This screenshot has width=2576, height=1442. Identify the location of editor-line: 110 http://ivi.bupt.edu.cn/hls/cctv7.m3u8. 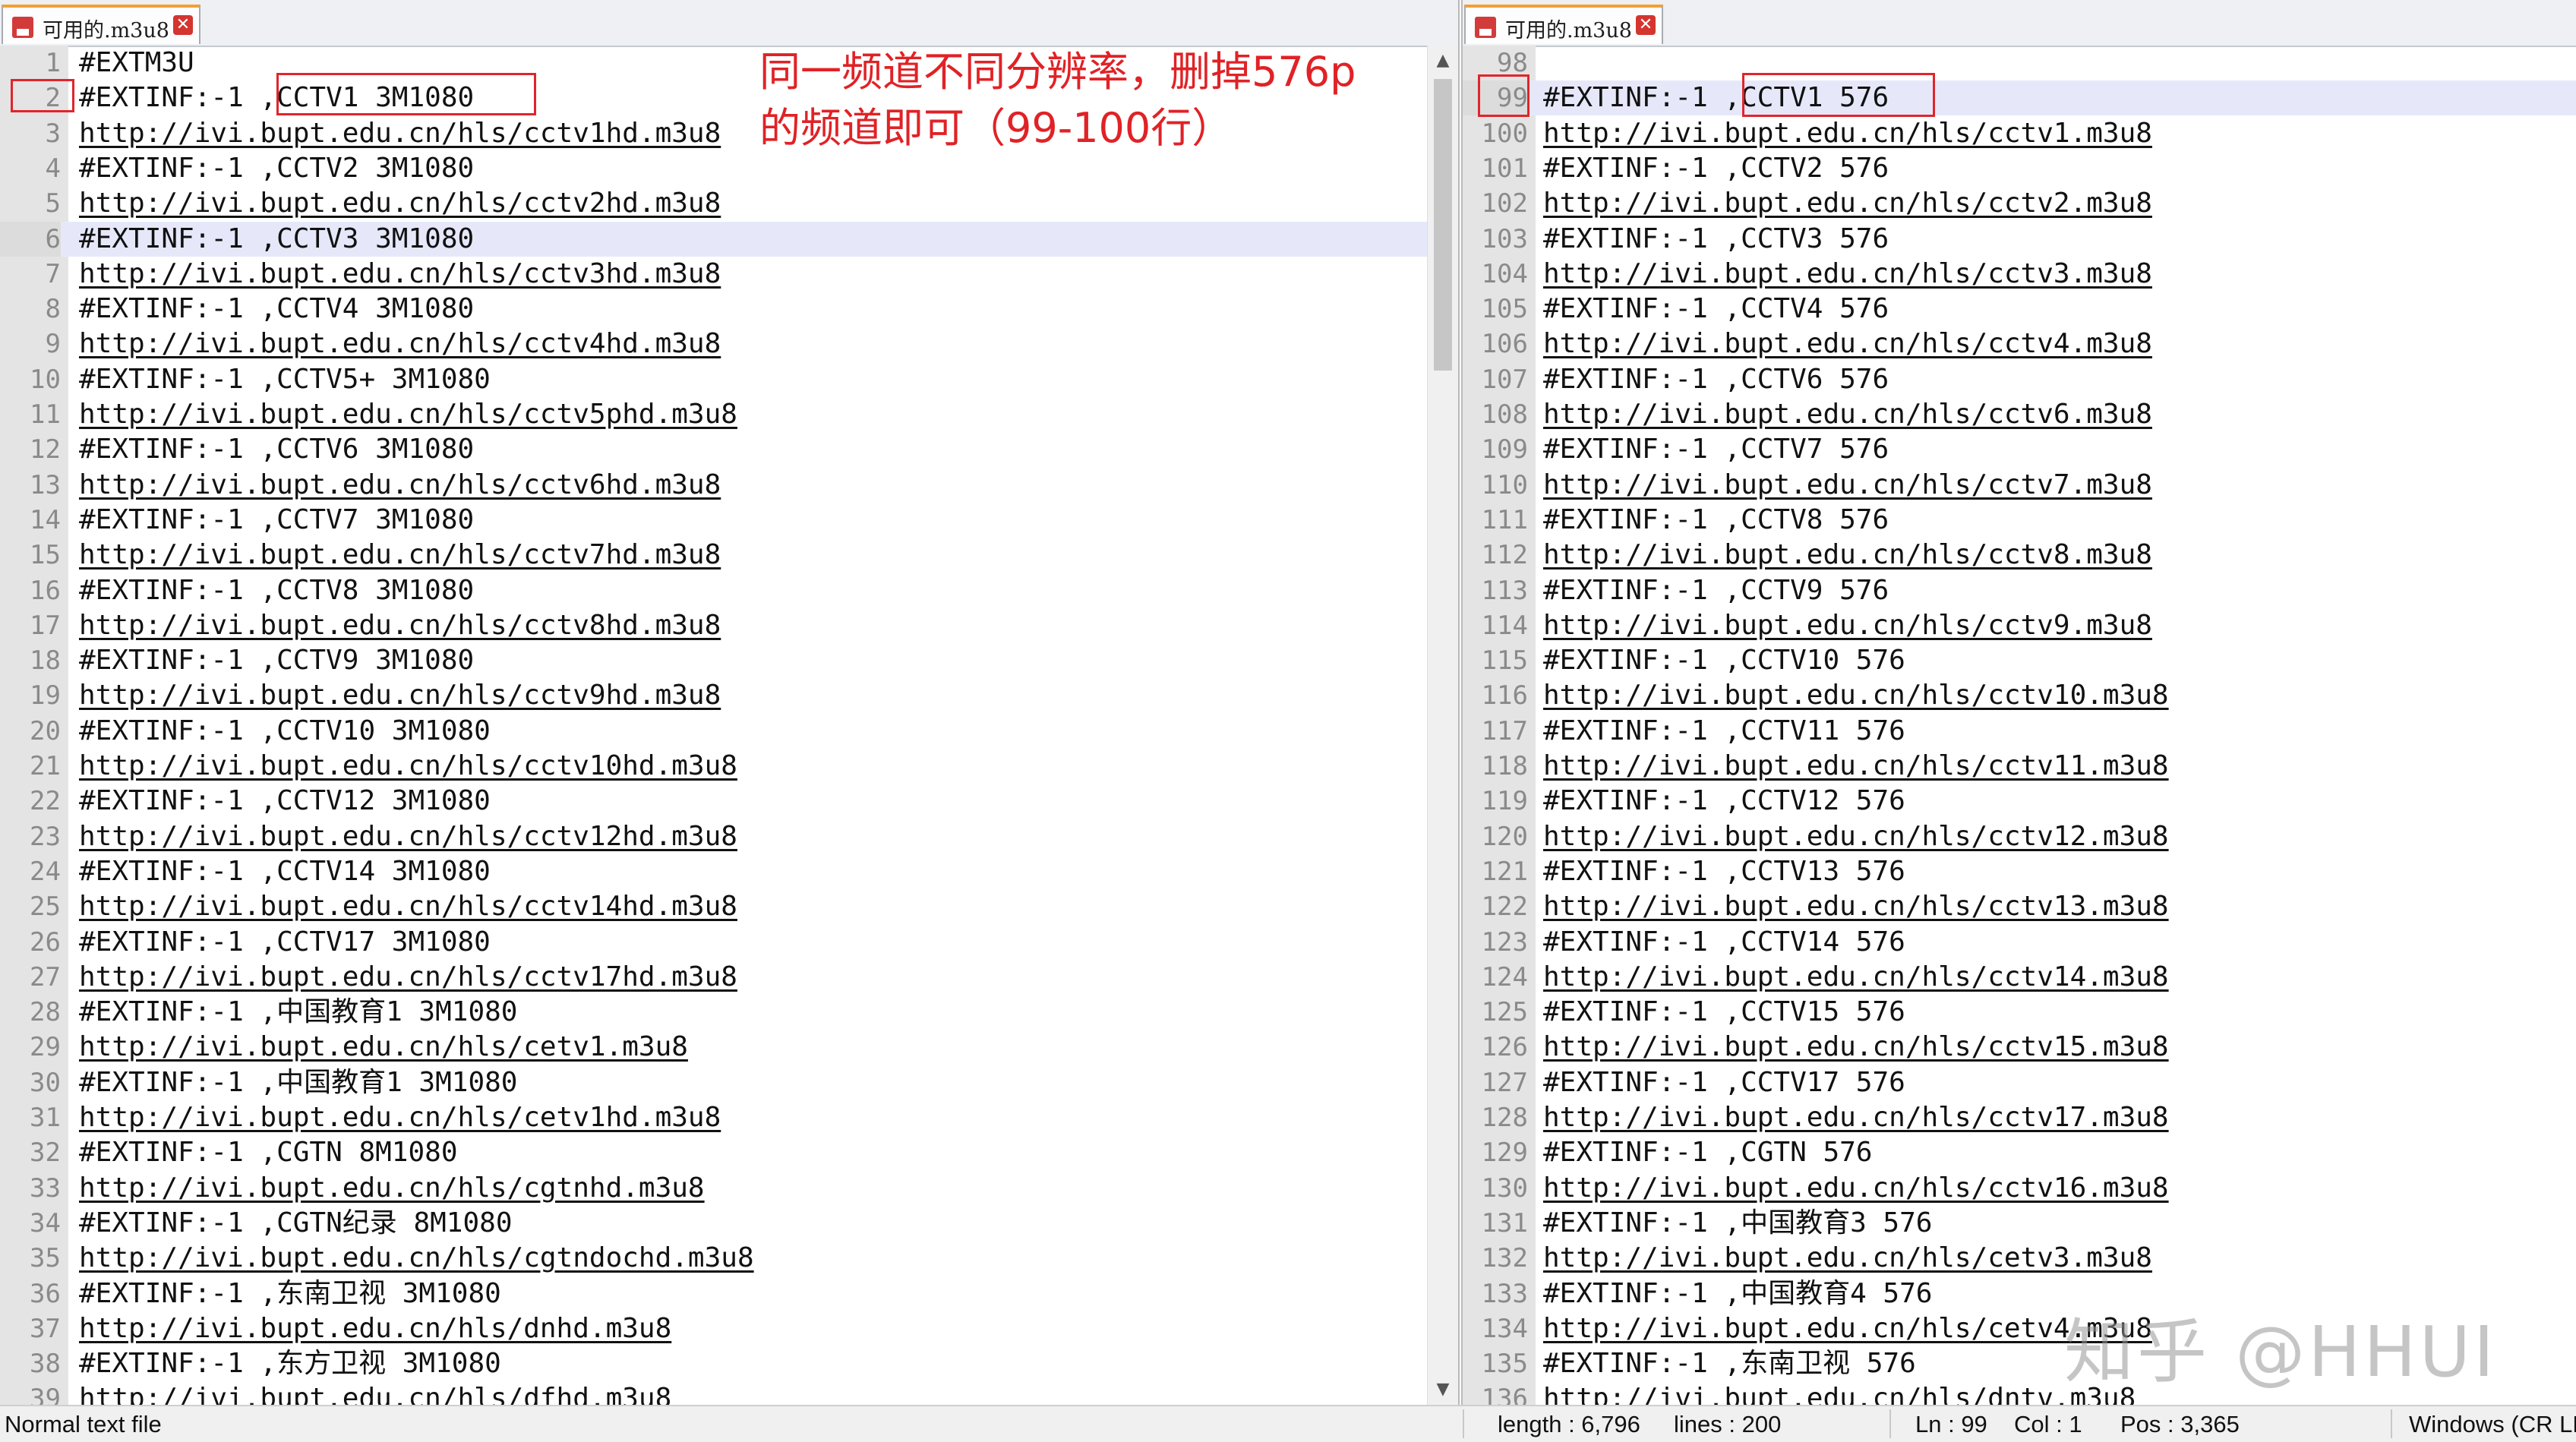
(2020, 485).